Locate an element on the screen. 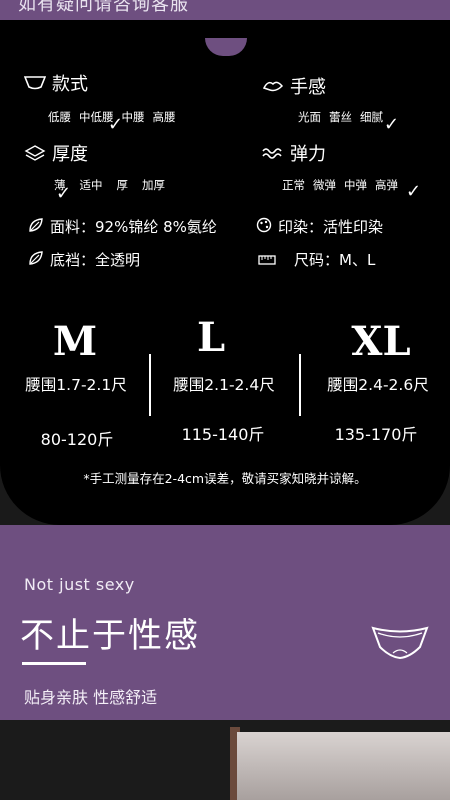 This screenshot has height=800, width=450. spec-feel-title: 手感 is located at coordinates (308, 87).